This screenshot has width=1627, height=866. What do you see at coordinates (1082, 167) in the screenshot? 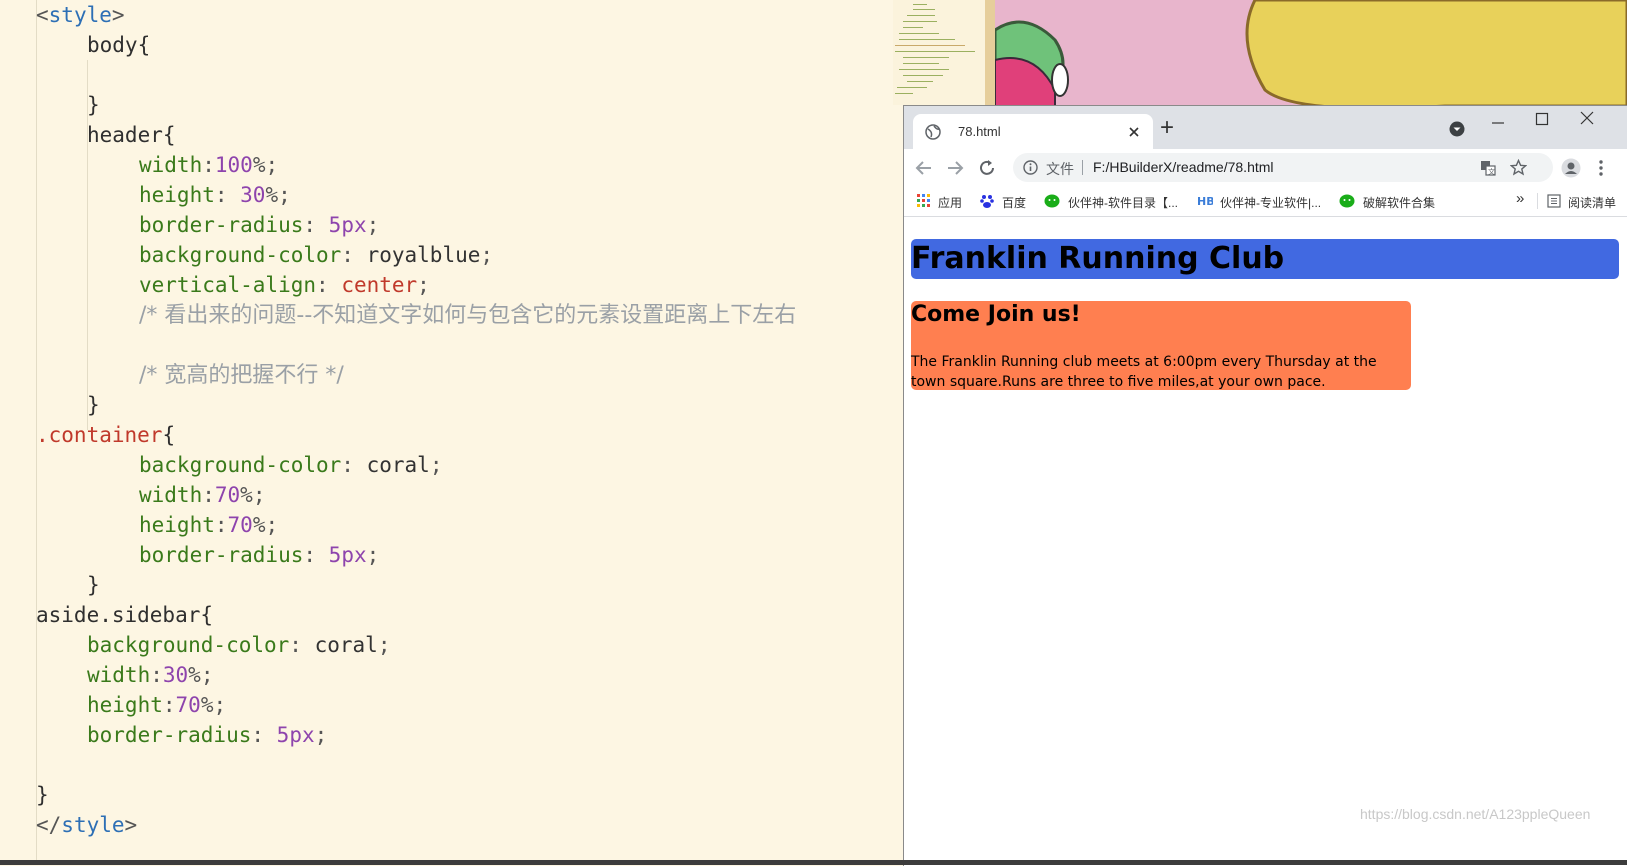
I see `url-divider` at bounding box center [1082, 167].